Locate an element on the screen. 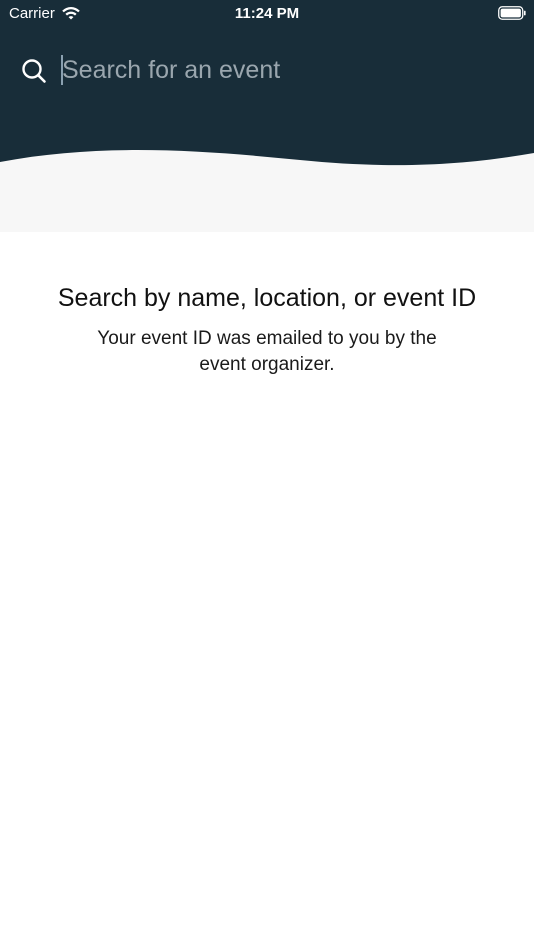  status-time: 11:24 PM is located at coordinates (267, 13).